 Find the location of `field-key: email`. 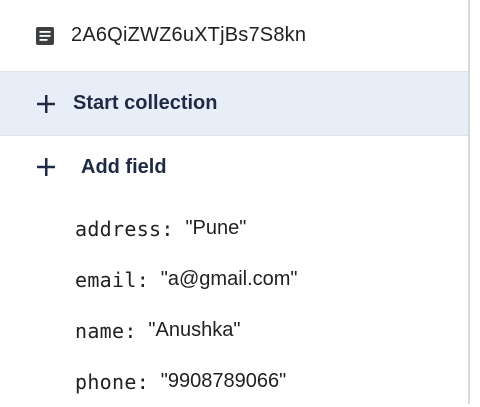

field-key: email is located at coordinates (106, 279).